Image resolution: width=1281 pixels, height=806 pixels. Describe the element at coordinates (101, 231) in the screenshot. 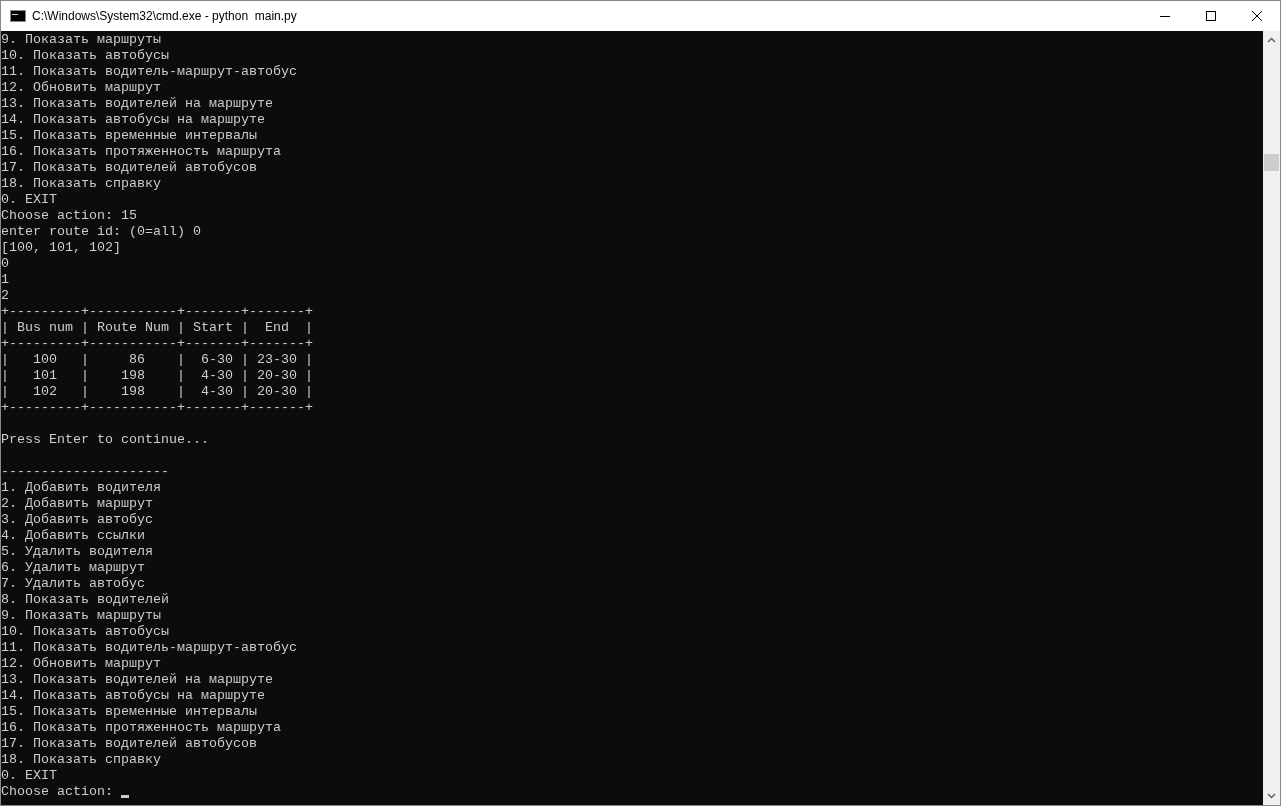

I see `console-line: enter route id: (0=all) 0` at that location.